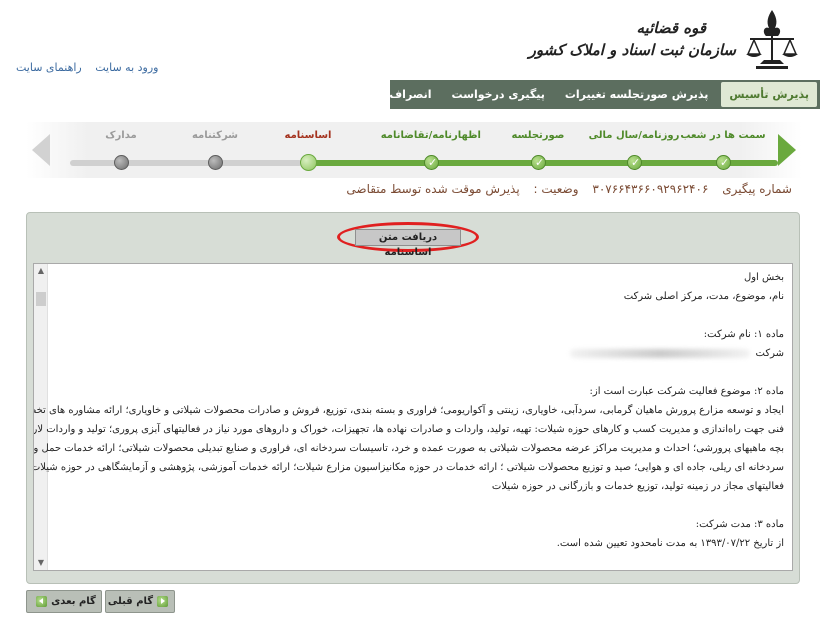 Image resolution: width=820 pixels, height=620 pixels. I want to click on next-step-label: گام بعدی, so click(73, 601).